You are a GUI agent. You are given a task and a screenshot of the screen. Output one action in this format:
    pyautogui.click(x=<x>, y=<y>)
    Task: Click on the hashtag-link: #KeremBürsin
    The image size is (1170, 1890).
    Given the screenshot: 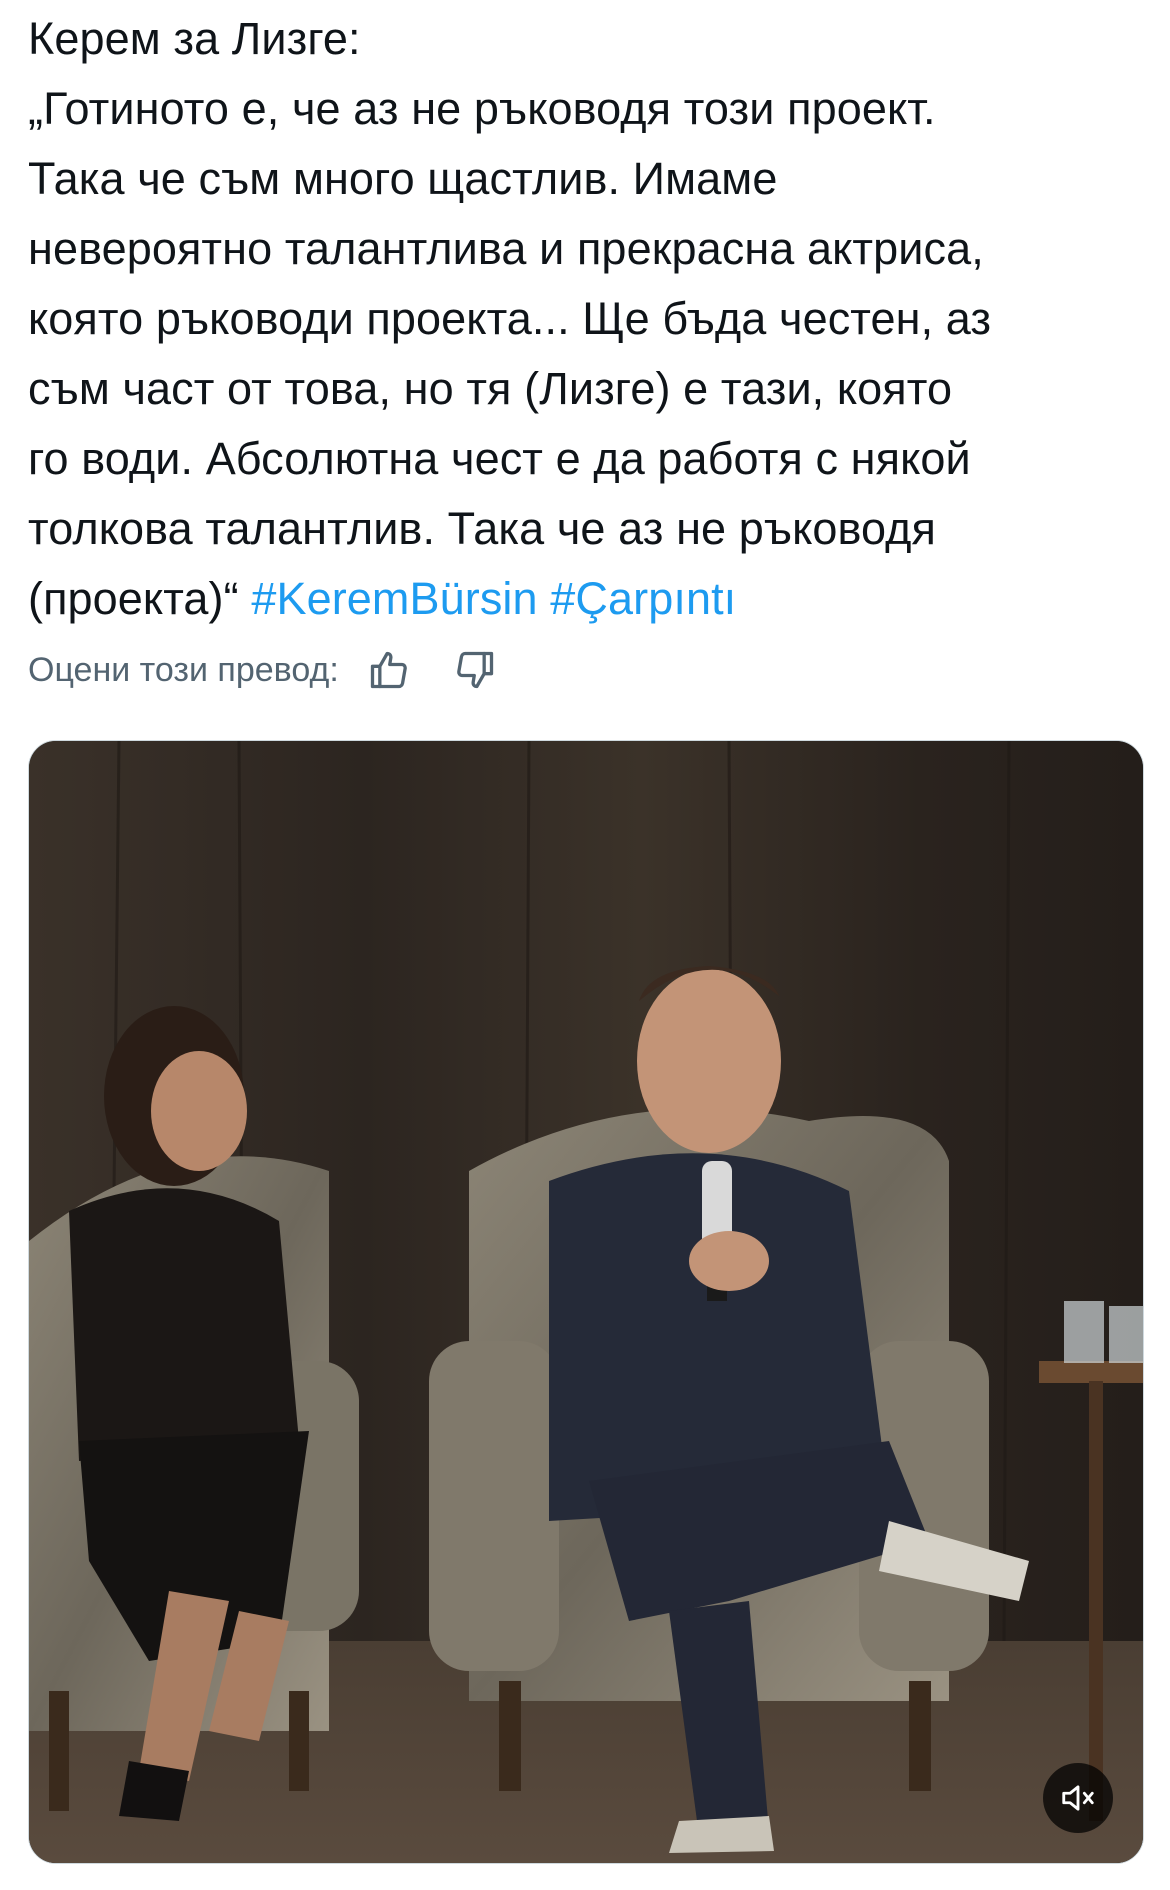 What is the action you would take?
    pyautogui.click(x=394, y=598)
    